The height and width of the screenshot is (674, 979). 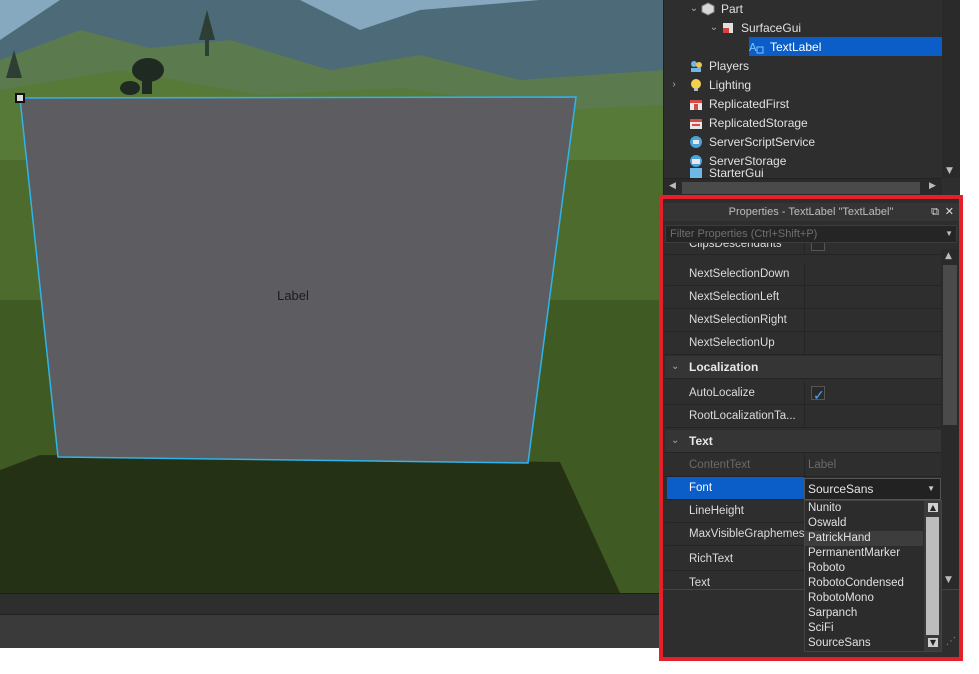 I want to click on property-row-clipsdescendants: ClipsDescendants, so click(x=803, y=249).